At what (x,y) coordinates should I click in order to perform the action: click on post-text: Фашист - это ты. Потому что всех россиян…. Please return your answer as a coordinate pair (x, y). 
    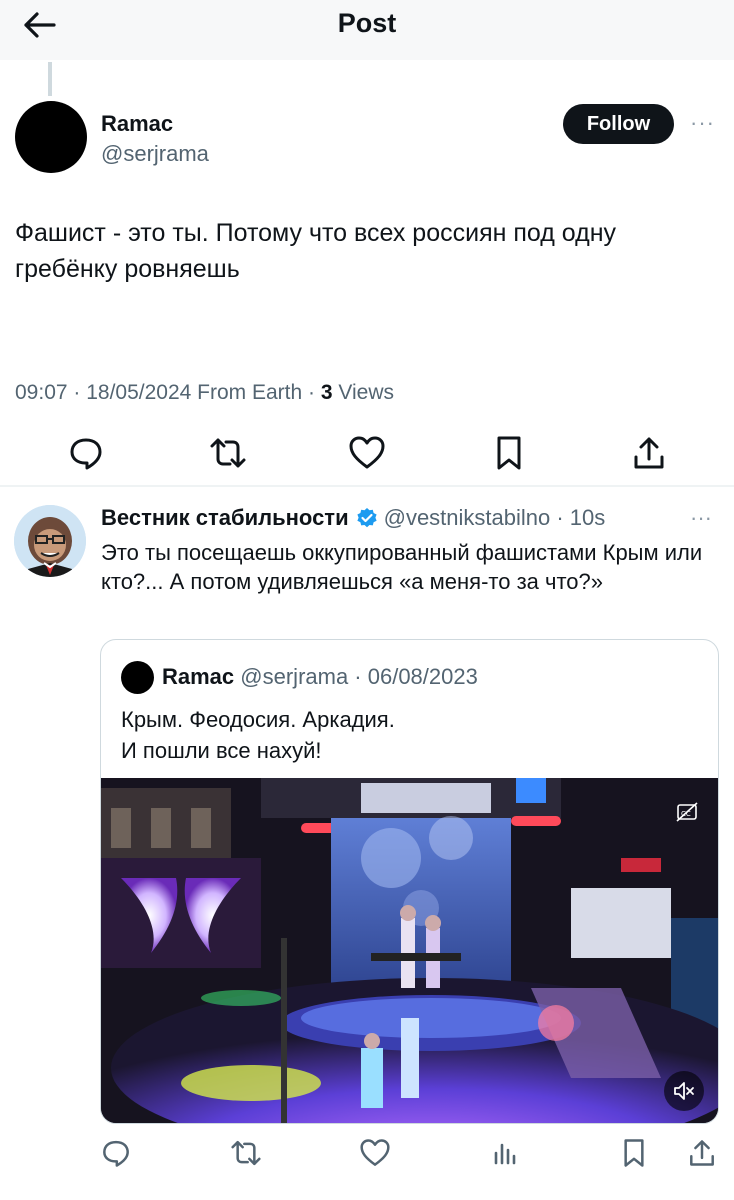
    Looking at the image, I should click on (316, 251).